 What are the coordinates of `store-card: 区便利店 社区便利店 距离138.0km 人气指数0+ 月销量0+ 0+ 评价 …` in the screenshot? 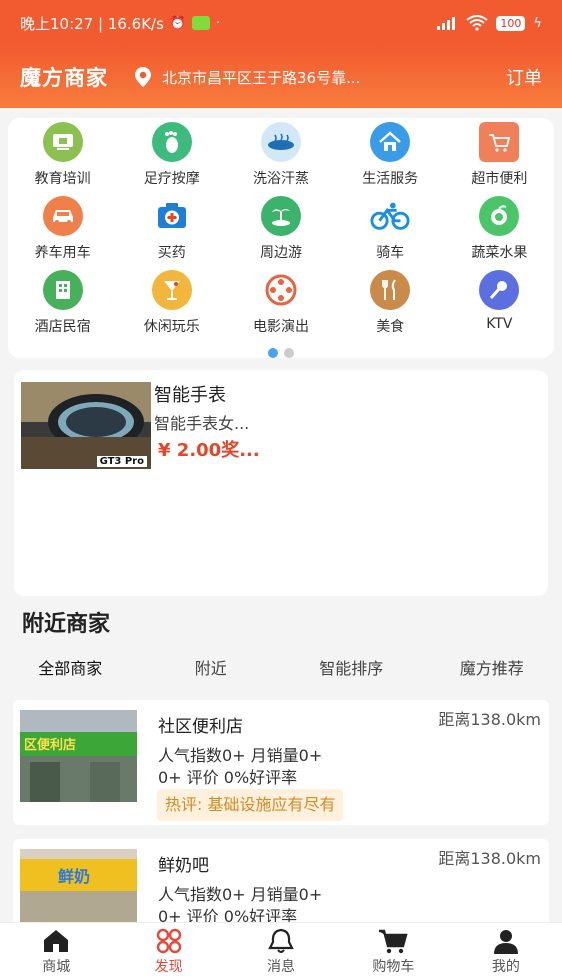 It's located at (281, 762).